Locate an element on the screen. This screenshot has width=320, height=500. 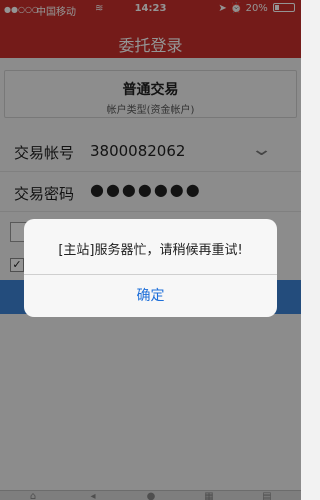
dialog-message: [主站]服务器忙，请稍候再重试! is located at coordinates (150, 250).